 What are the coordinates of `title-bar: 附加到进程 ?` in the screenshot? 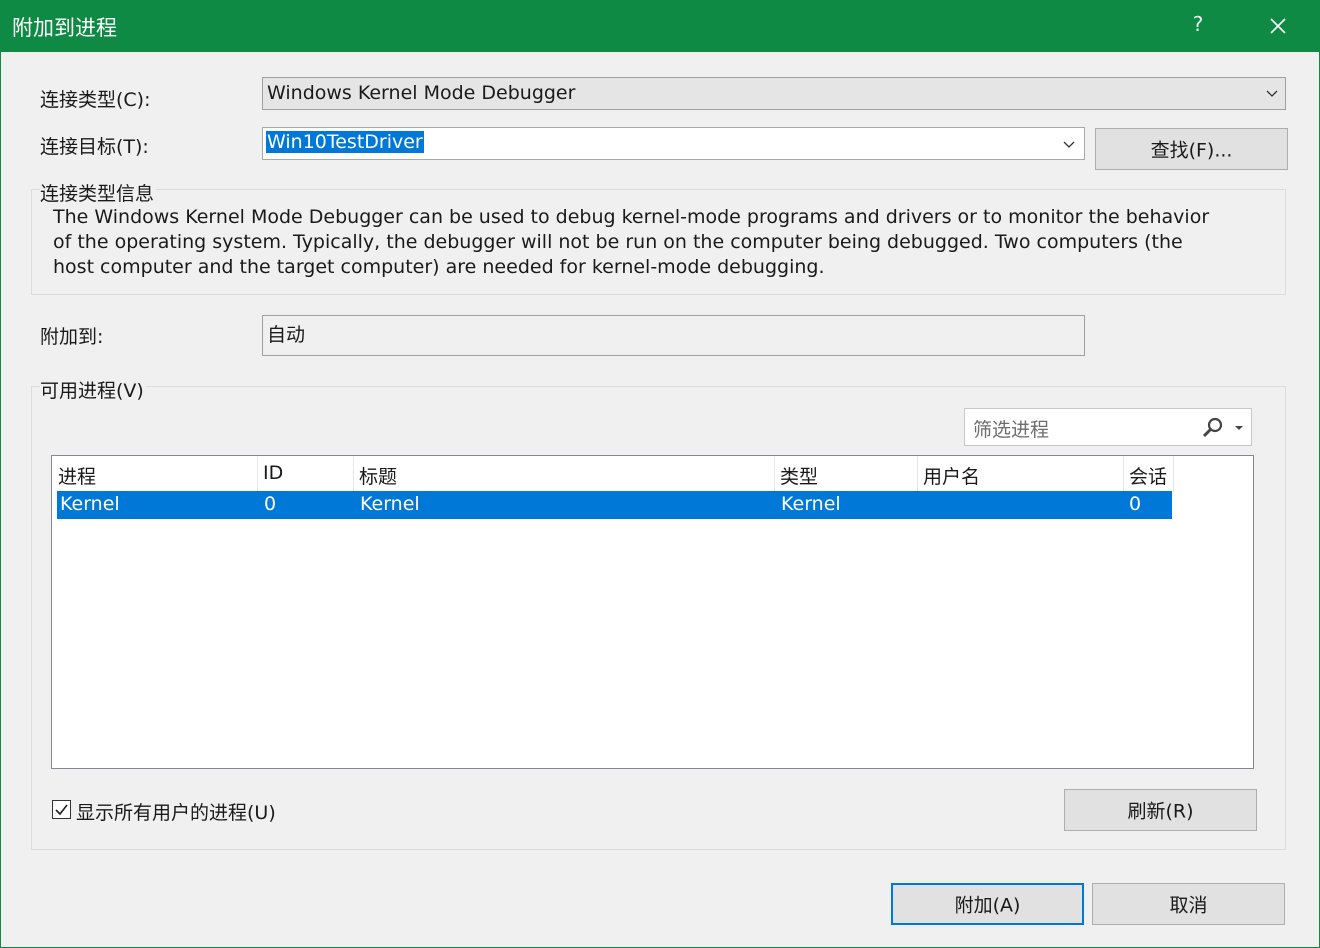 It's located at (660, 26).